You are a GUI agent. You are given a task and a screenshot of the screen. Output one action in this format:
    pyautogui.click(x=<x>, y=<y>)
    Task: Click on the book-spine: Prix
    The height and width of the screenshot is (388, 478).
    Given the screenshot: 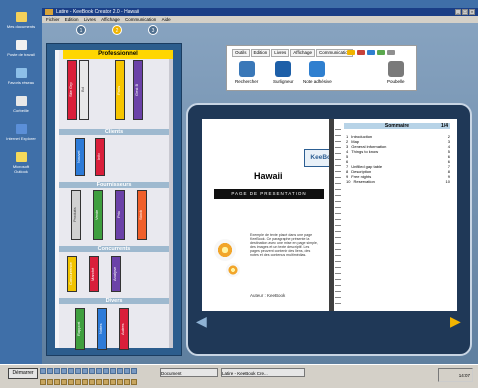 What is the action you would take?
    pyautogui.click(x=120, y=215)
    